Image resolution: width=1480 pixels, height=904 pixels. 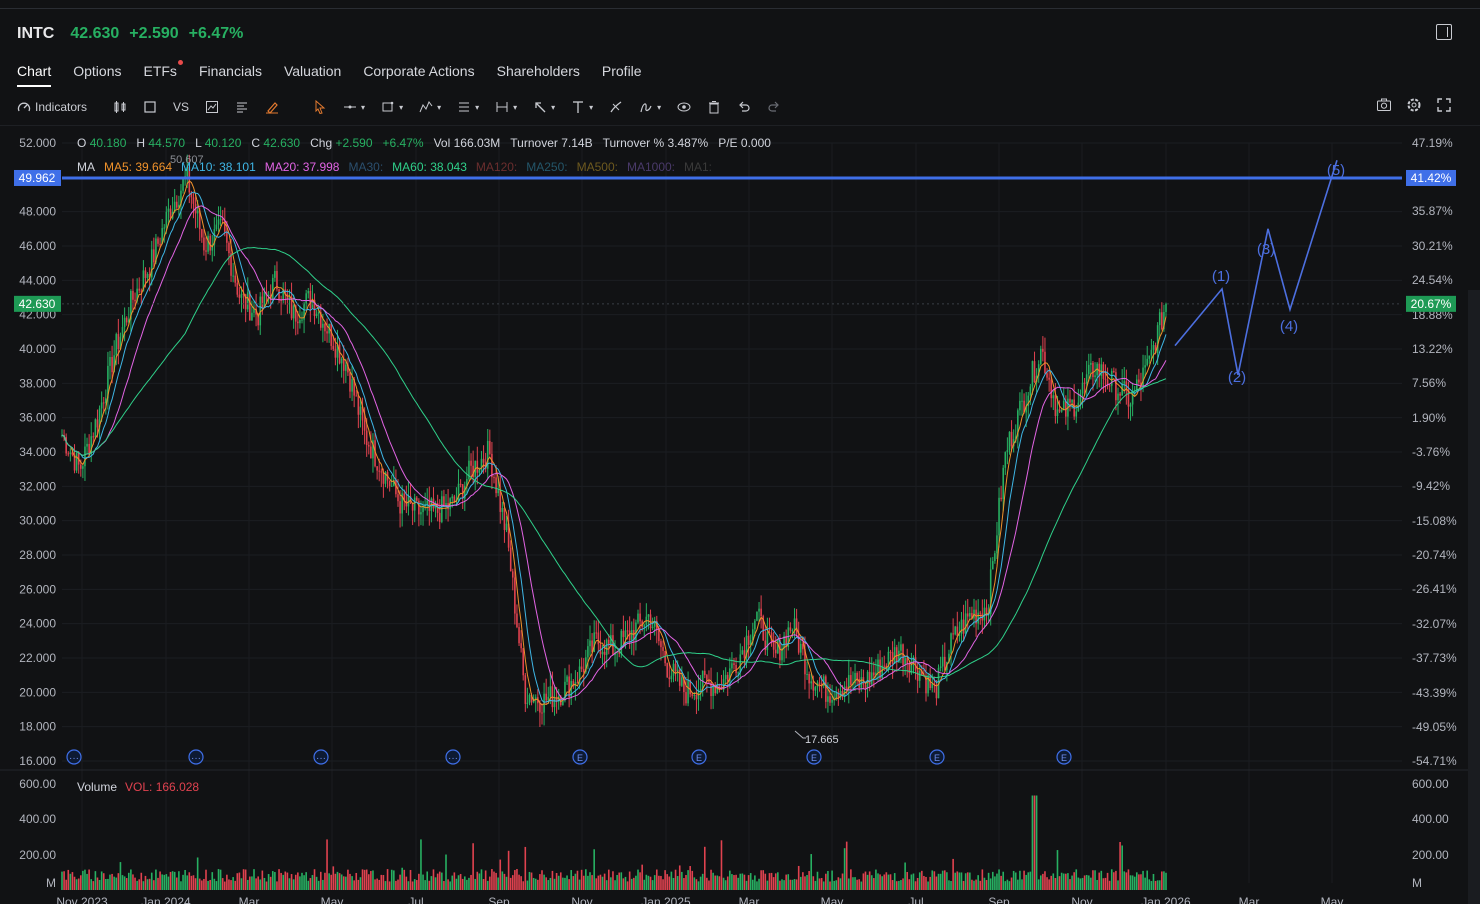 I want to click on time-tick-label: May, so click(x=1332, y=899).